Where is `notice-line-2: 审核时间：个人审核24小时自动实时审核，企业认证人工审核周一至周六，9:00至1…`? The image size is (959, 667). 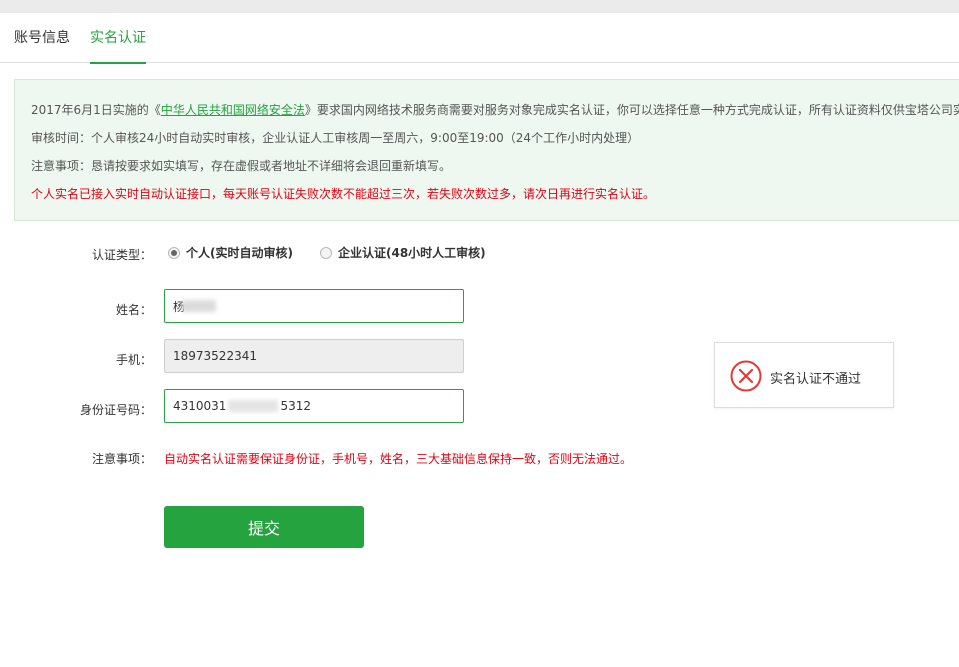 notice-line-2: 审核时间：个人审核24小时自动实时审核，企业认证人工审核周一至周六，9:00至1… is located at coordinates (335, 138).